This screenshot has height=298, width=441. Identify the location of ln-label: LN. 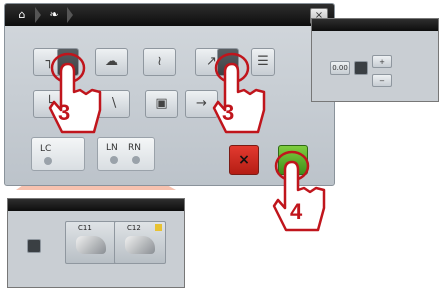
(112, 148).